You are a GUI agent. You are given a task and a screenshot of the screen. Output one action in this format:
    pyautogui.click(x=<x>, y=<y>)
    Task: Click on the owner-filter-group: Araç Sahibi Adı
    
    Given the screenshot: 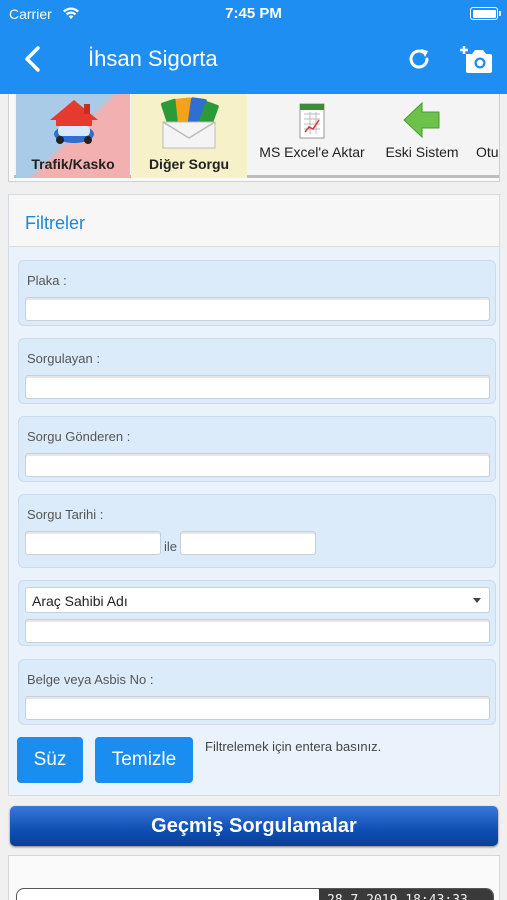 What is the action you would take?
    pyautogui.click(x=257, y=613)
    